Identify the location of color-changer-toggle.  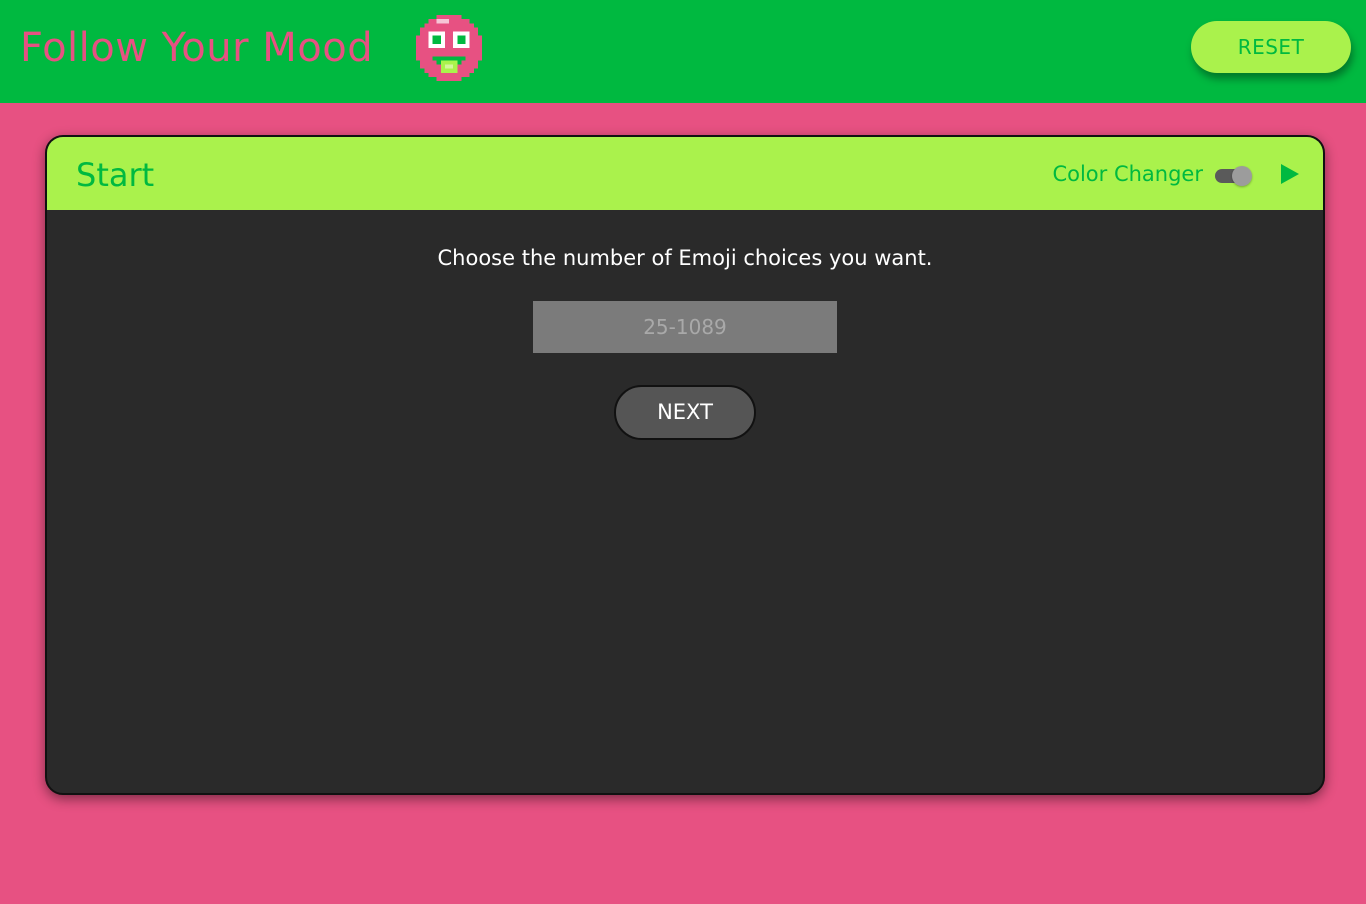
(1233, 176).